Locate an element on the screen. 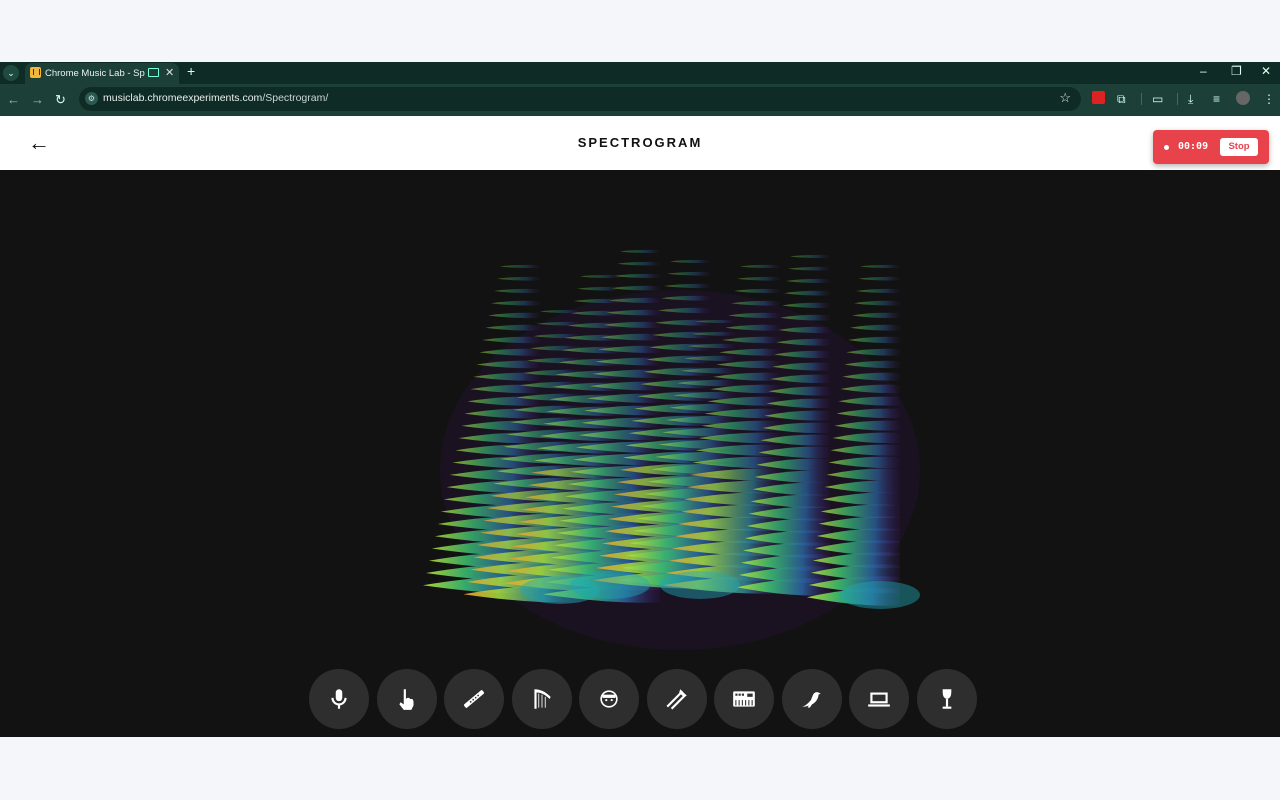 The image size is (1280, 800). harp-icon is located at coordinates (542, 699).